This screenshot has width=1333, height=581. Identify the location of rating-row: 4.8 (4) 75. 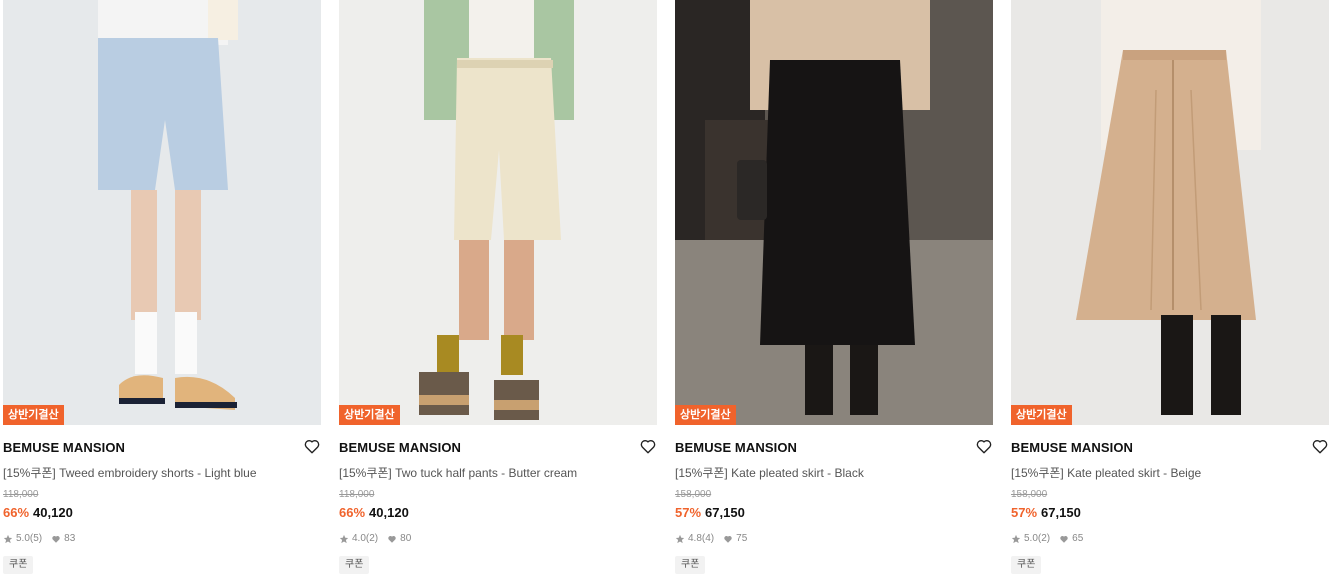
(711, 538).